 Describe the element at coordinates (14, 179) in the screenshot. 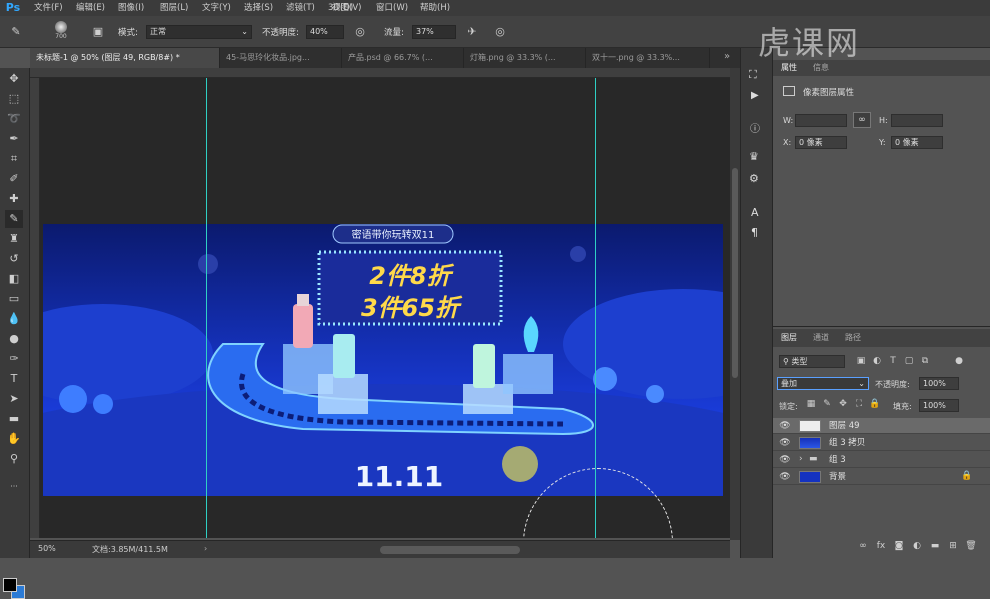

I see `eyedropper-tool-icon: ✐` at that location.